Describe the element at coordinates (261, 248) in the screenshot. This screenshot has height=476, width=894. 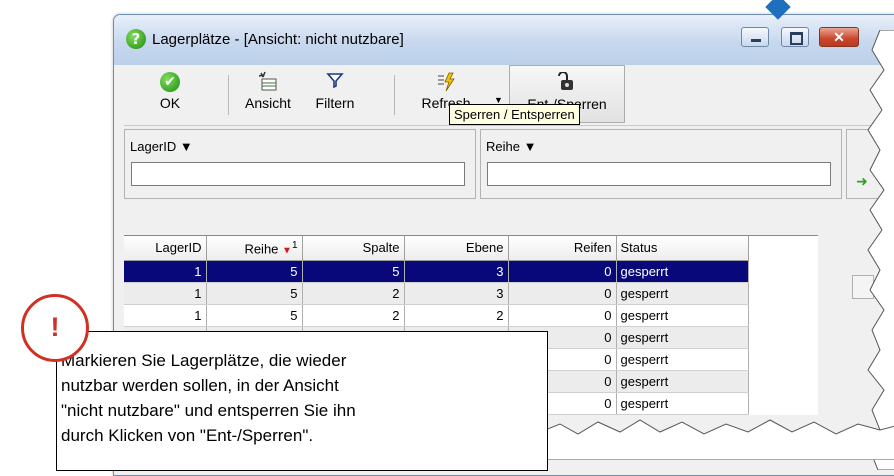
I see `column-header-reihe-label: Reihe` at that location.